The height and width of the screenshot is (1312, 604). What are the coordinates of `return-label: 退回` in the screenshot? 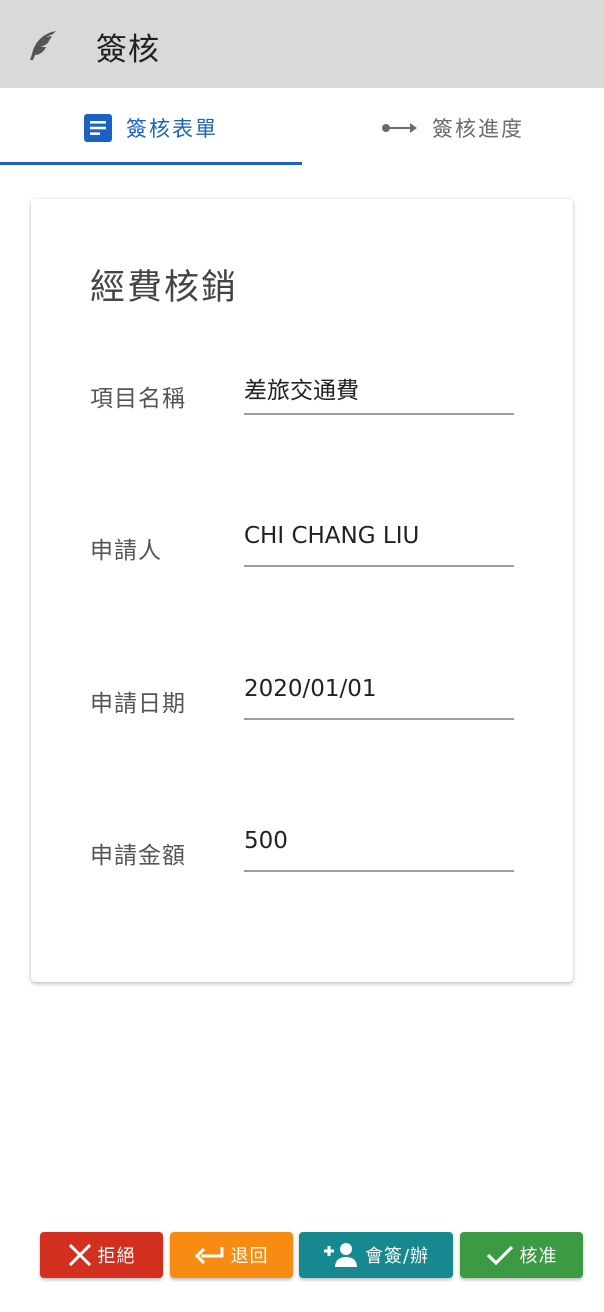 It's located at (249, 1256).